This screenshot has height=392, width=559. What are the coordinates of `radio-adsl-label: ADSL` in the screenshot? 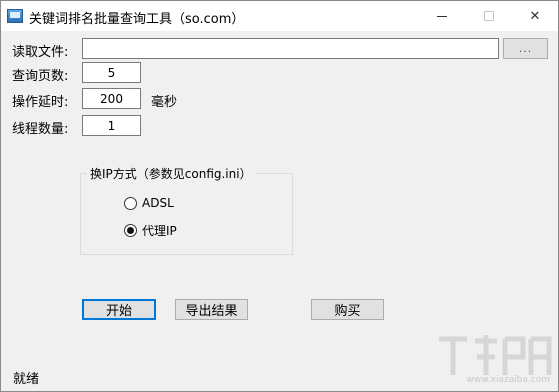 It's located at (158, 203).